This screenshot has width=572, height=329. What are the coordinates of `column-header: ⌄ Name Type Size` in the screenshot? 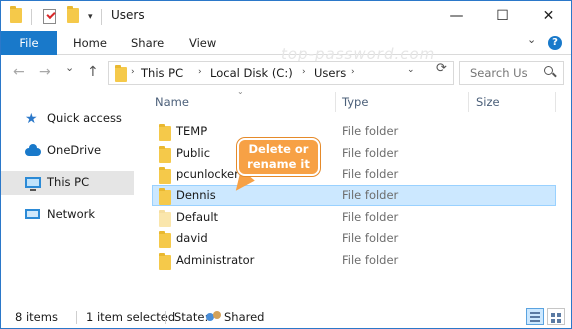 It's located at (358, 100).